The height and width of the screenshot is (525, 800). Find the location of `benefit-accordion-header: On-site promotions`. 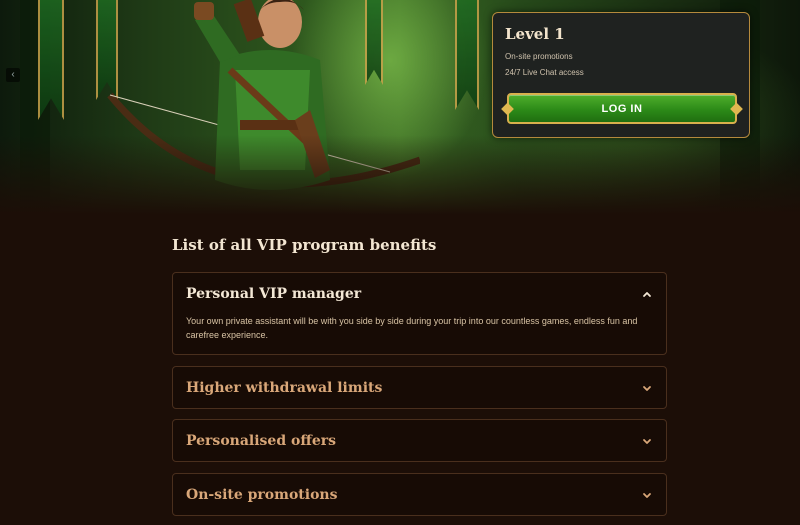

benefit-accordion-header: On-site promotions is located at coordinates (419, 495).